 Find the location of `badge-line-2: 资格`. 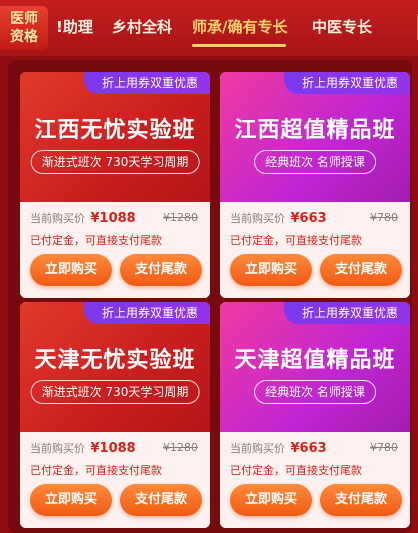

badge-line-2: 资格 is located at coordinates (24, 37).